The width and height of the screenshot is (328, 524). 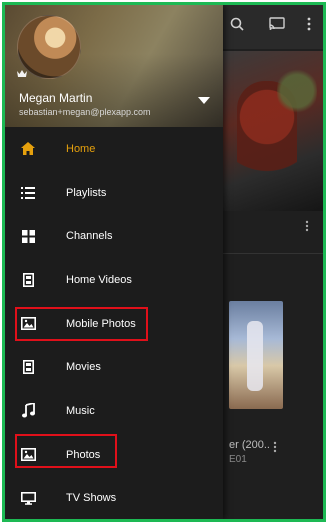 I want to click on chevron-down-icon, so click(x=205, y=102).